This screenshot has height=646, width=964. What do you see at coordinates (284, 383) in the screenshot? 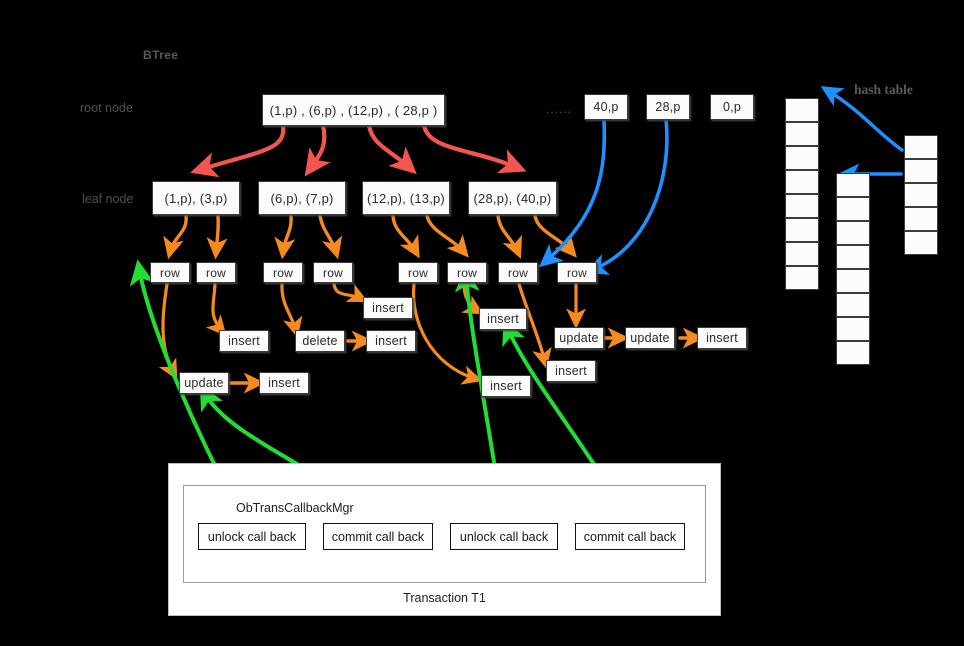
I see `op-box-insert-e: insert` at bounding box center [284, 383].